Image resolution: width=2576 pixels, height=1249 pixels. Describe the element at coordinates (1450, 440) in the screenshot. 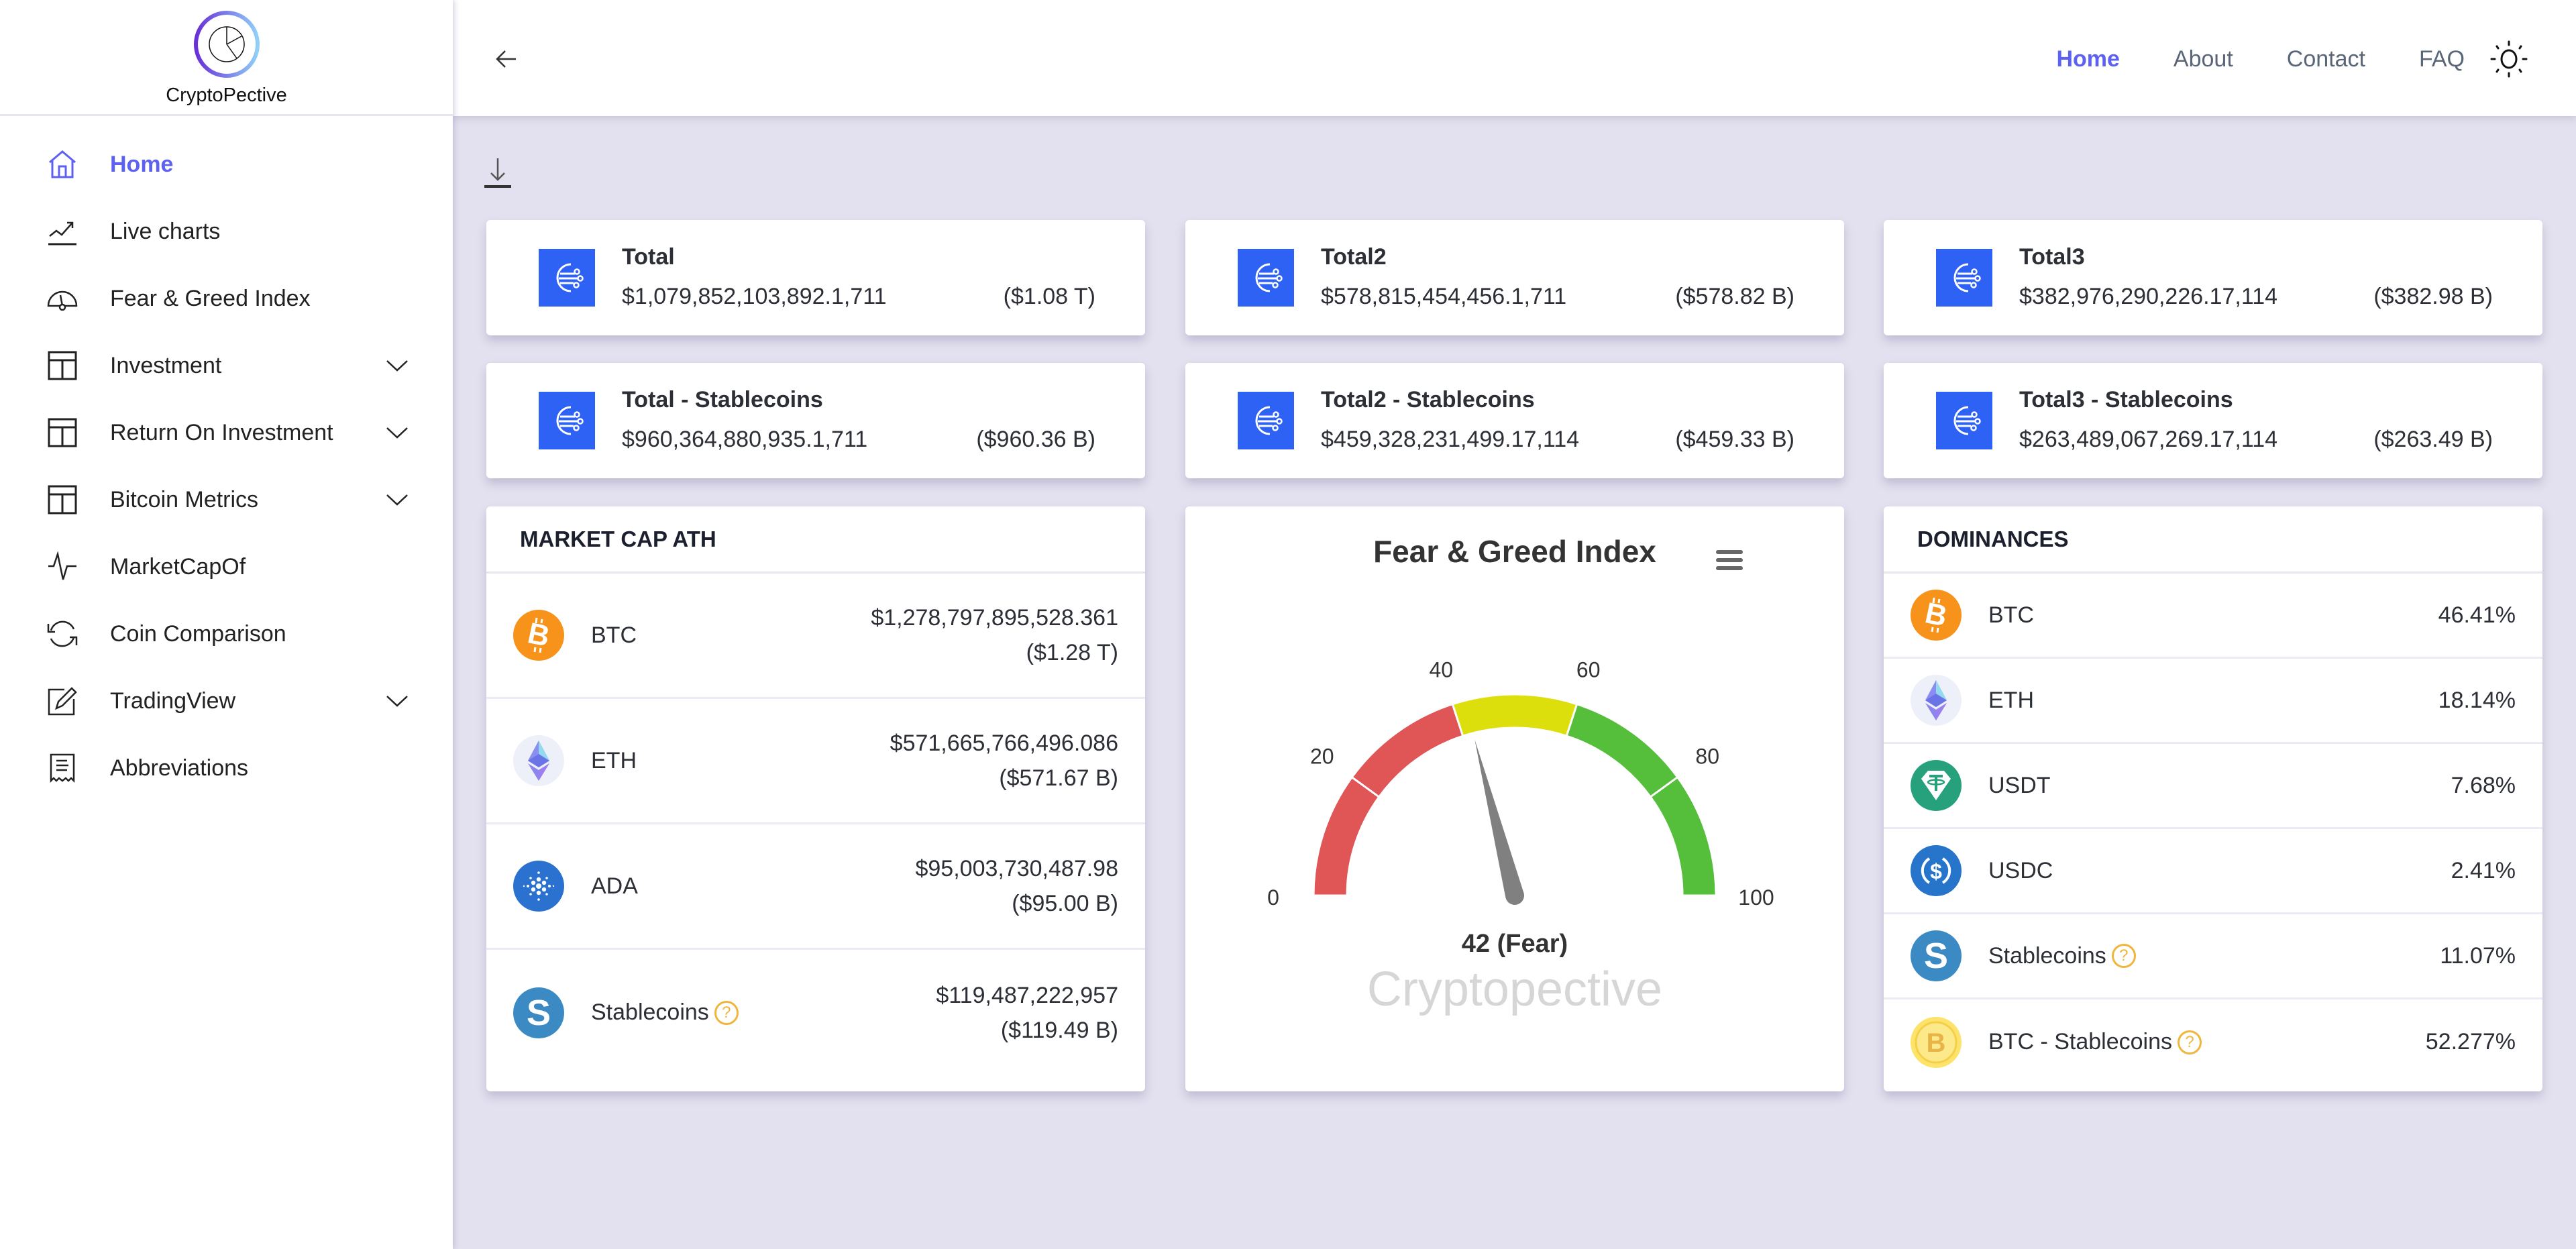

I see `stat-value: $459,328,231,499.17,114` at that location.